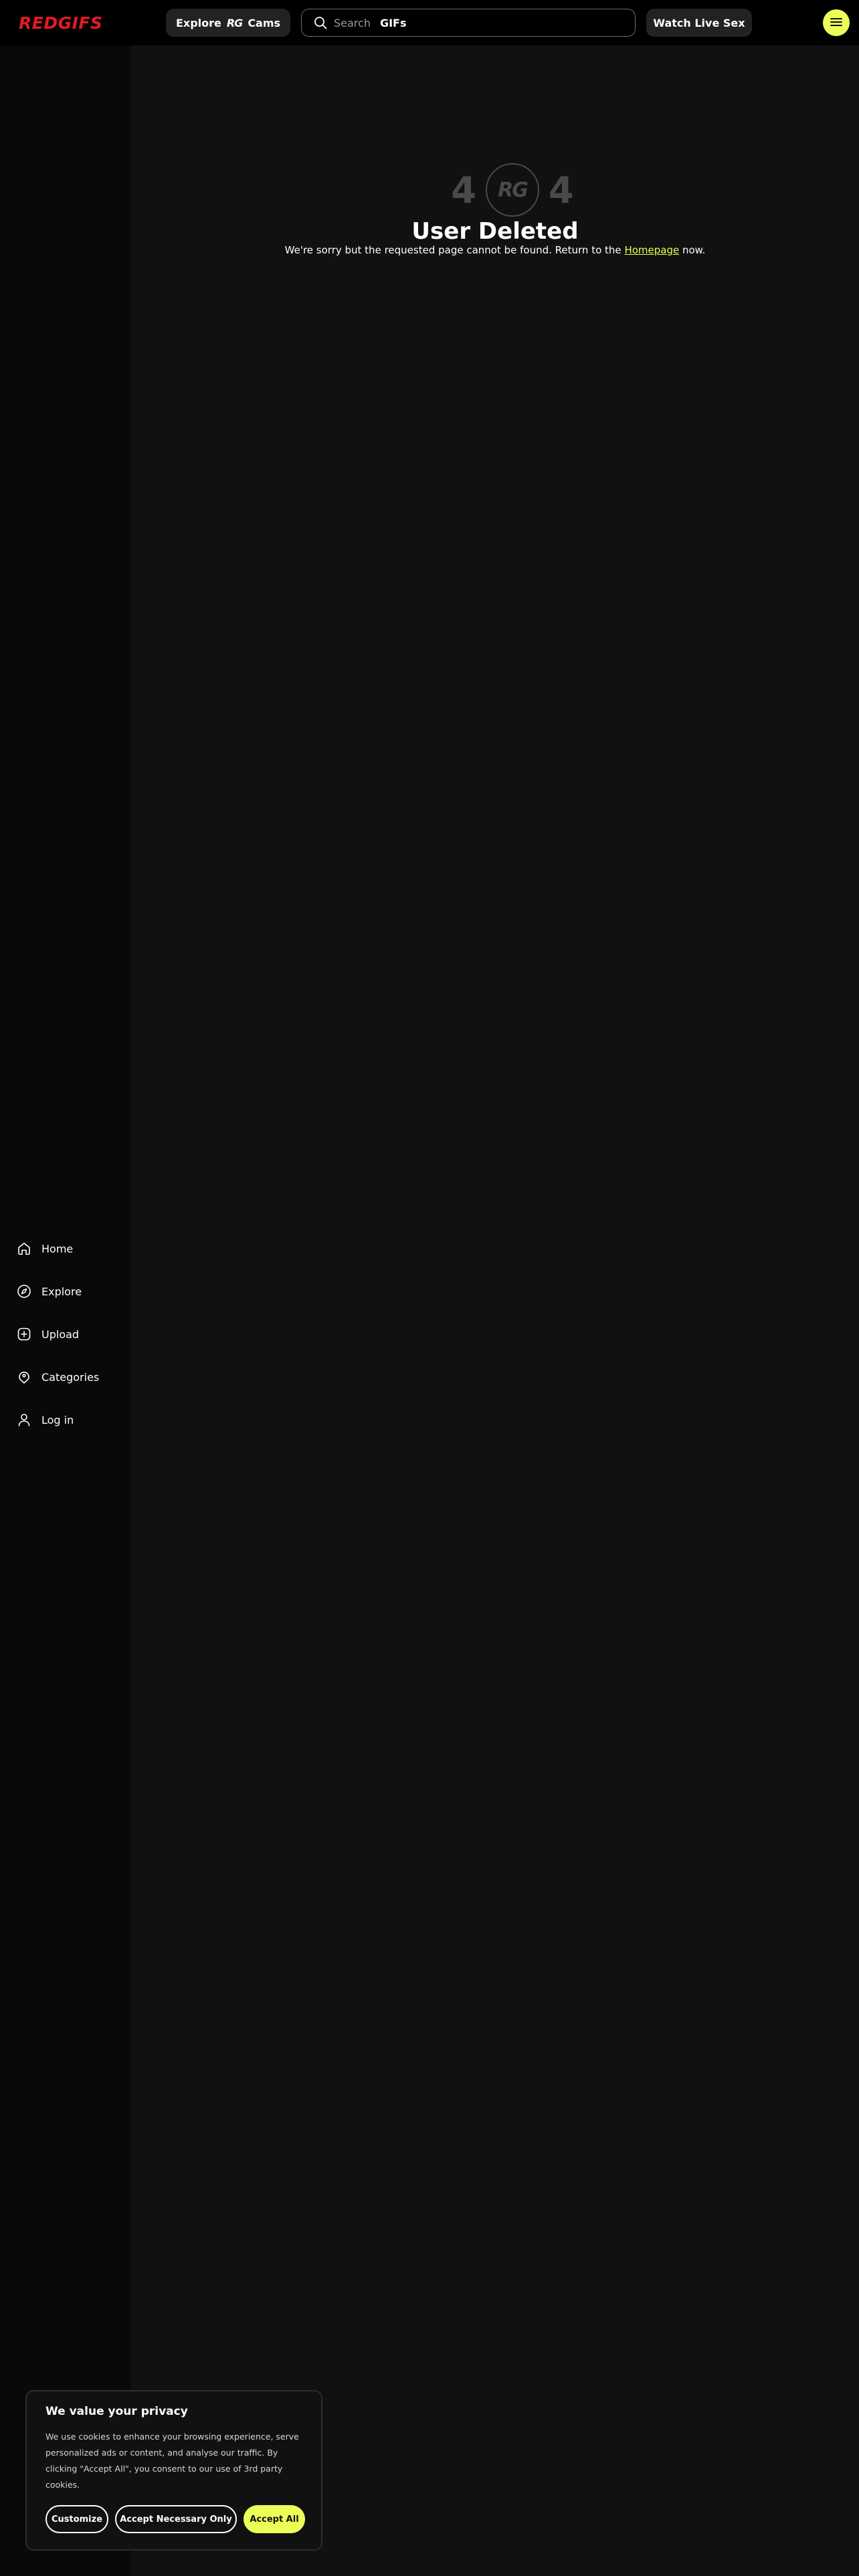  I want to click on accept-necessary-button: Accept Necessary Only, so click(176, 2519).